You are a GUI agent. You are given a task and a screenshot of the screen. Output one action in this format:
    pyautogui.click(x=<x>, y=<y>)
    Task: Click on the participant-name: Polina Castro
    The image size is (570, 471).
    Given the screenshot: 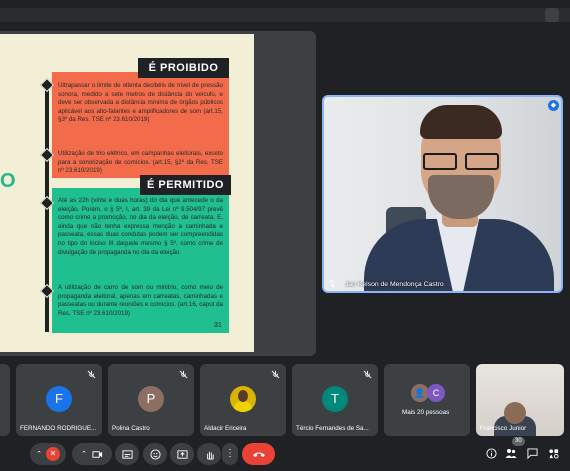 What is the action you would take?
    pyautogui.click(x=131, y=428)
    